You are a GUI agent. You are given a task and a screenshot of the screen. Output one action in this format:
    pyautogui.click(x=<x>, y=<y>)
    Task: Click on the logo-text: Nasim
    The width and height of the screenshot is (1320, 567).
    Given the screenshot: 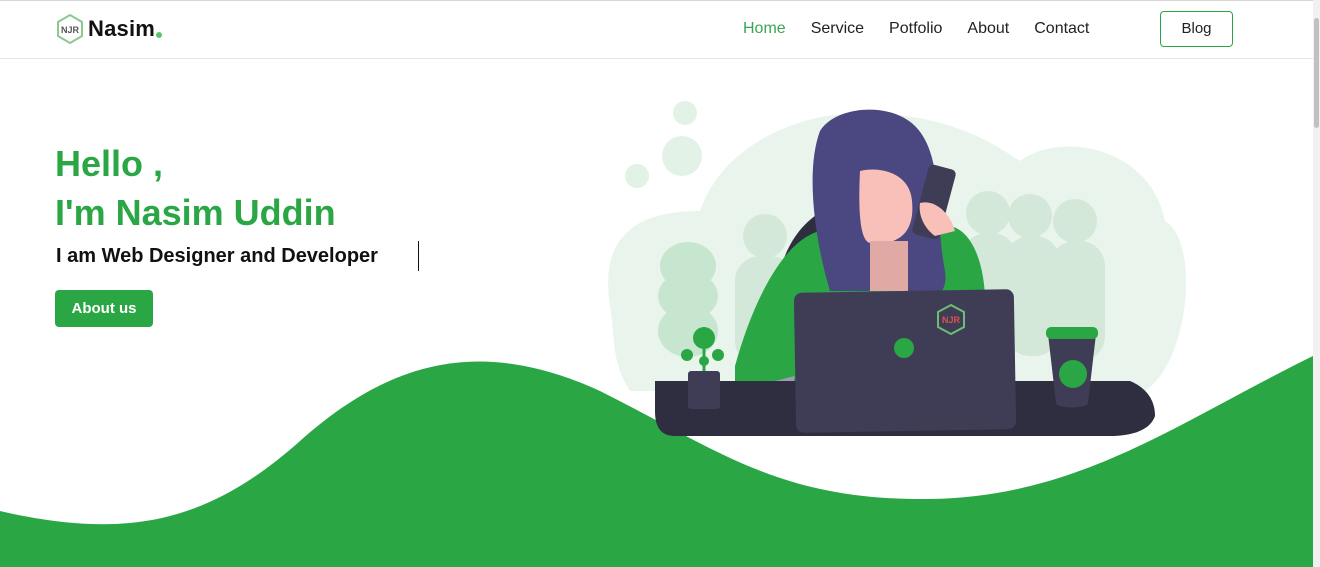 What is the action you would take?
    pyautogui.click(x=122, y=28)
    